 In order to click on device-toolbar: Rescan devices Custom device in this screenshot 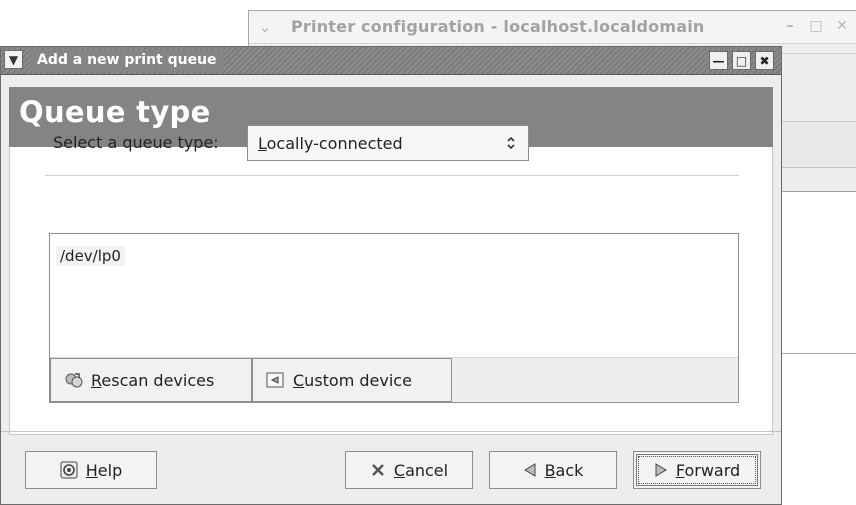, I will do `click(394, 379)`.